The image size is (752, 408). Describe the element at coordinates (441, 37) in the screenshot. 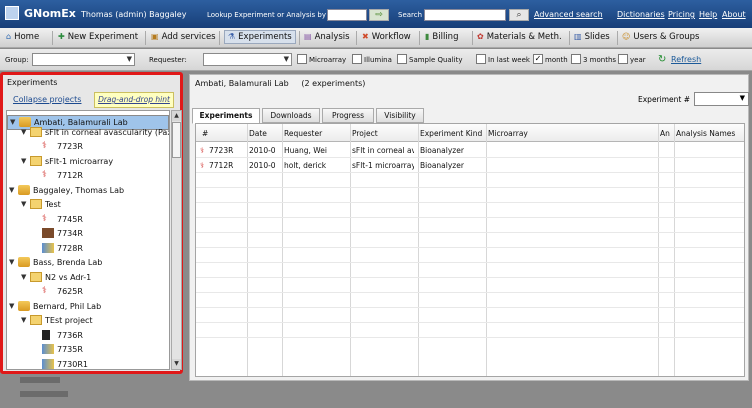

I see `nav-billing: ▮ Billing` at that location.